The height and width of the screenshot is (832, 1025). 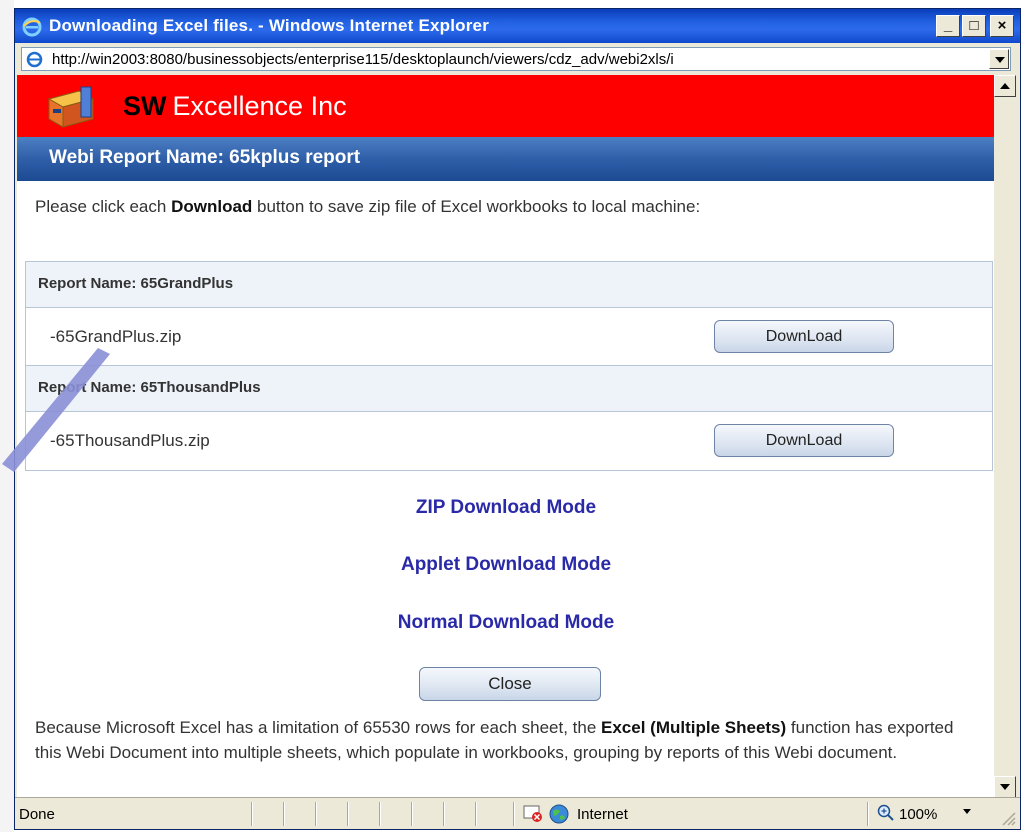 What do you see at coordinates (136, 283) in the screenshot?
I see `report-name: Report Name: 65GrandPlus` at bounding box center [136, 283].